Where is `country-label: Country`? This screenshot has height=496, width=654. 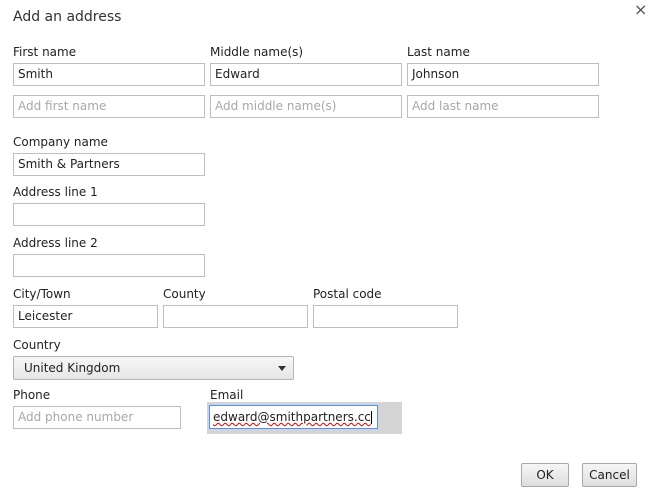
country-label: Country is located at coordinates (37, 345).